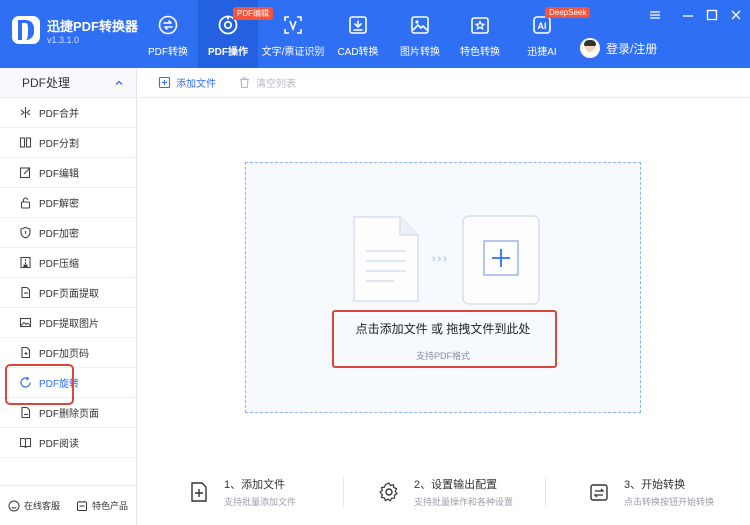 The image size is (750, 525). I want to click on nav-label: 特色转换, so click(480, 52).